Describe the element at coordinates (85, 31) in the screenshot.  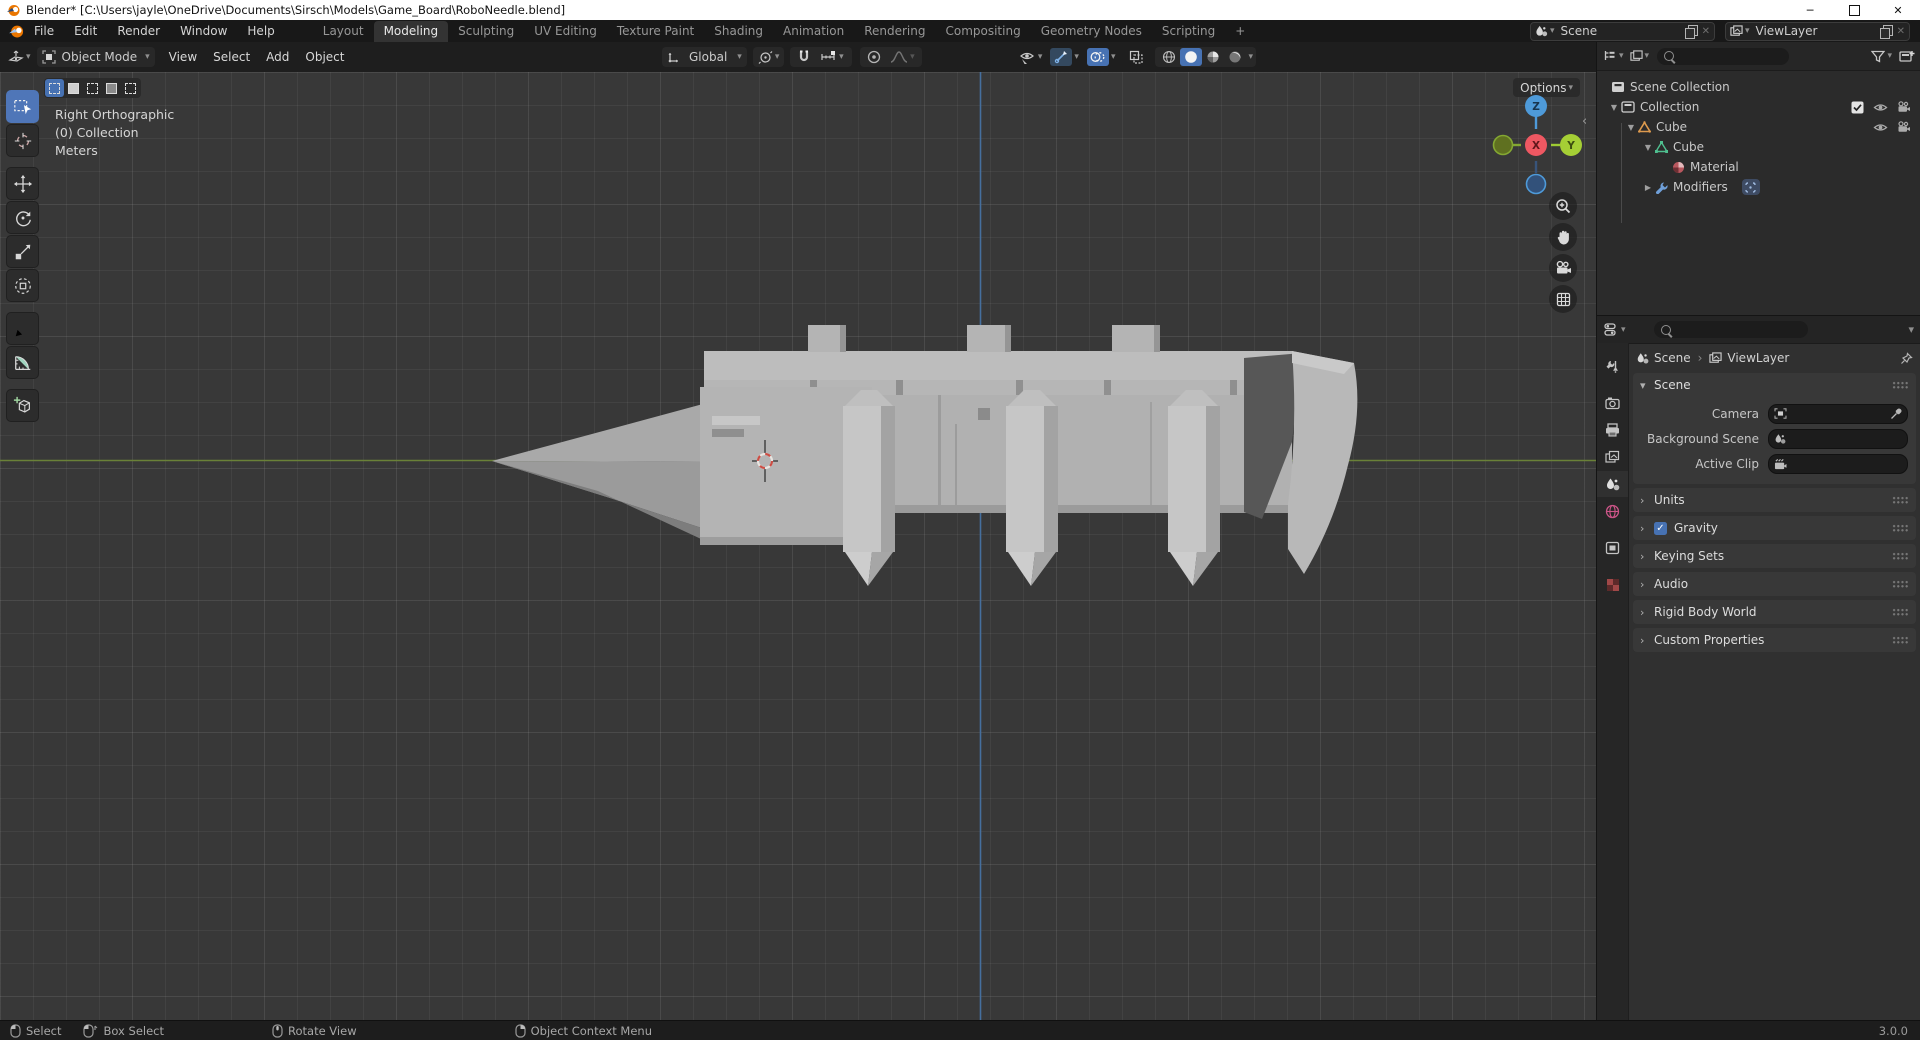
I see `menu-edit: Edit` at that location.